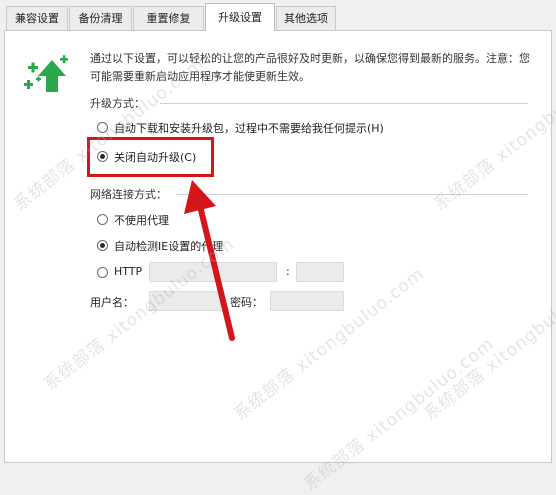 Image resolution: width=556 pixels, height=495 pixels. Describe the element at coordinates (150, 157) in the screenshot. I see `highlight-box` at that location.